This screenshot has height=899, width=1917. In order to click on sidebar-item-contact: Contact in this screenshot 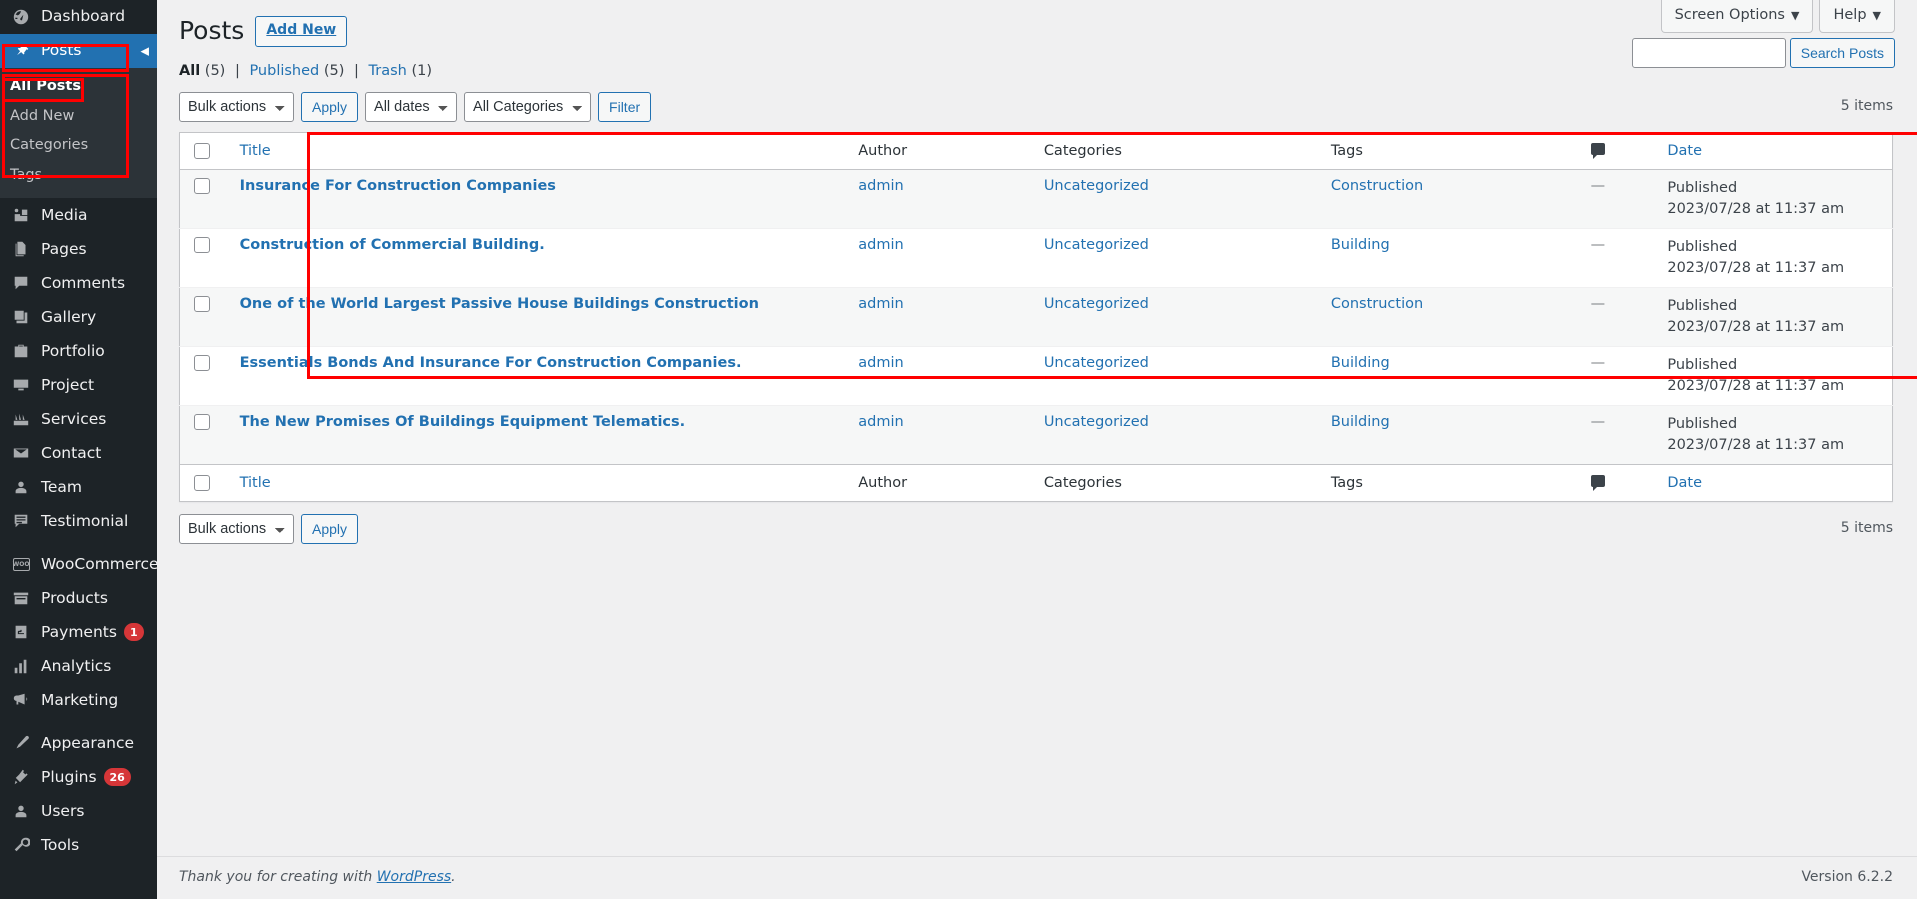, I will do `click(78, 453)`.